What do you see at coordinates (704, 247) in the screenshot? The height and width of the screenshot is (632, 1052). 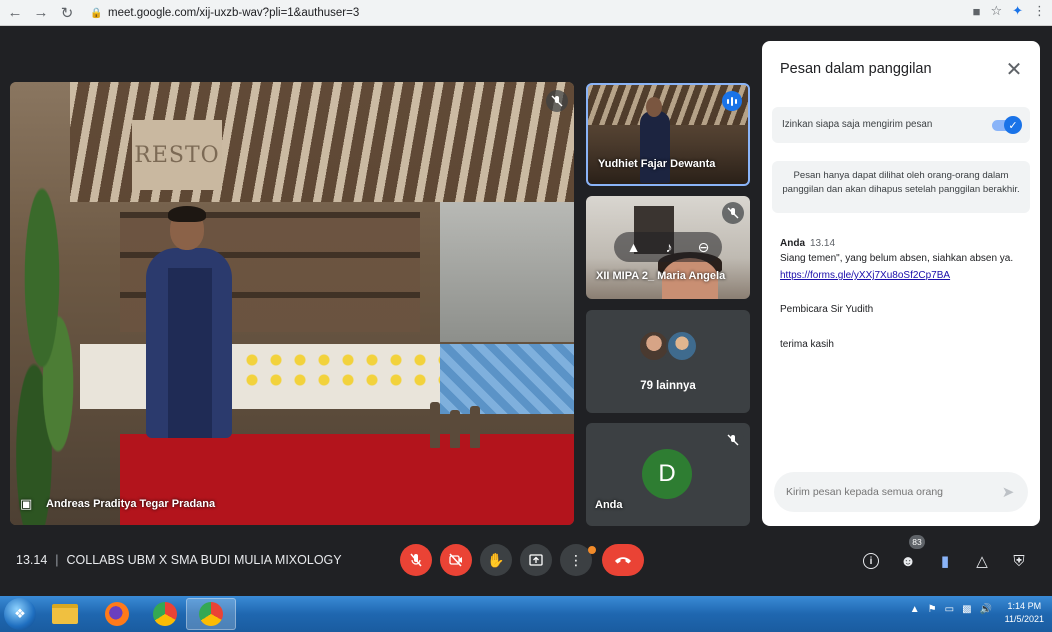 I see `remove-icon: ⊖` at bounding box center [704, 247].